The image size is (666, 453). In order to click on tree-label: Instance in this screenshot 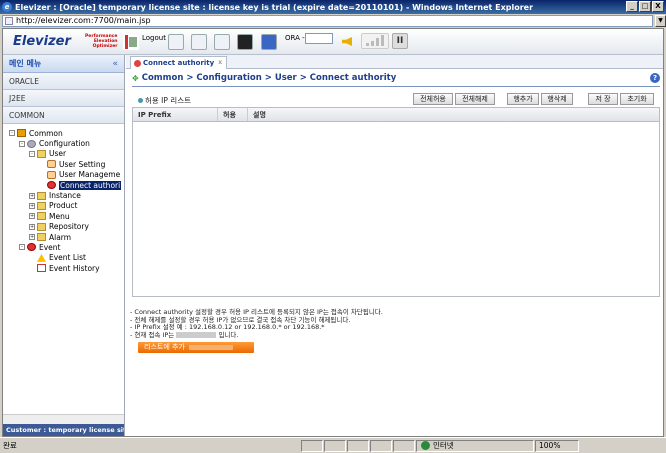, I will do `click(65, 196)`.